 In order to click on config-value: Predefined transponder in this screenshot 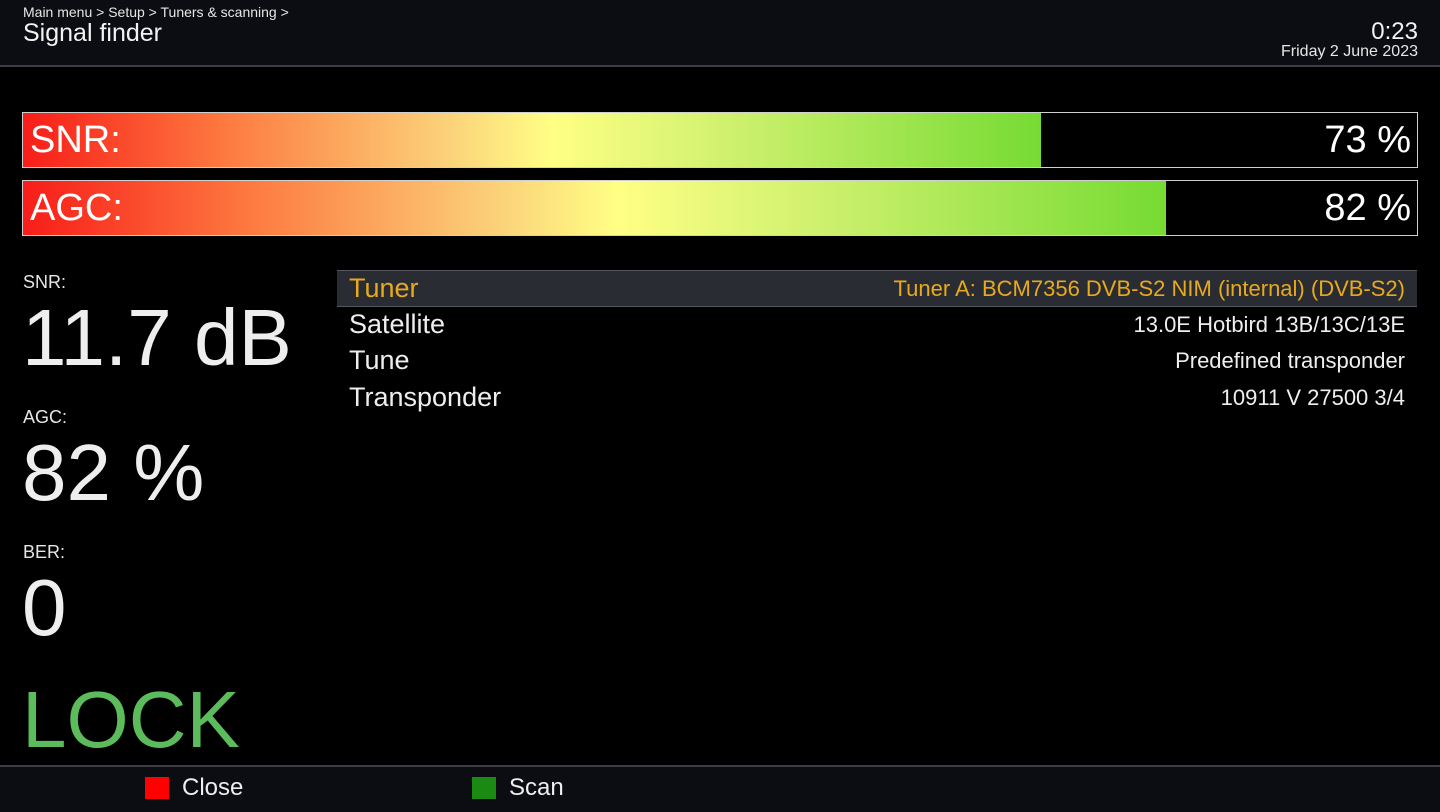, I will do `click(1290, 360)`.